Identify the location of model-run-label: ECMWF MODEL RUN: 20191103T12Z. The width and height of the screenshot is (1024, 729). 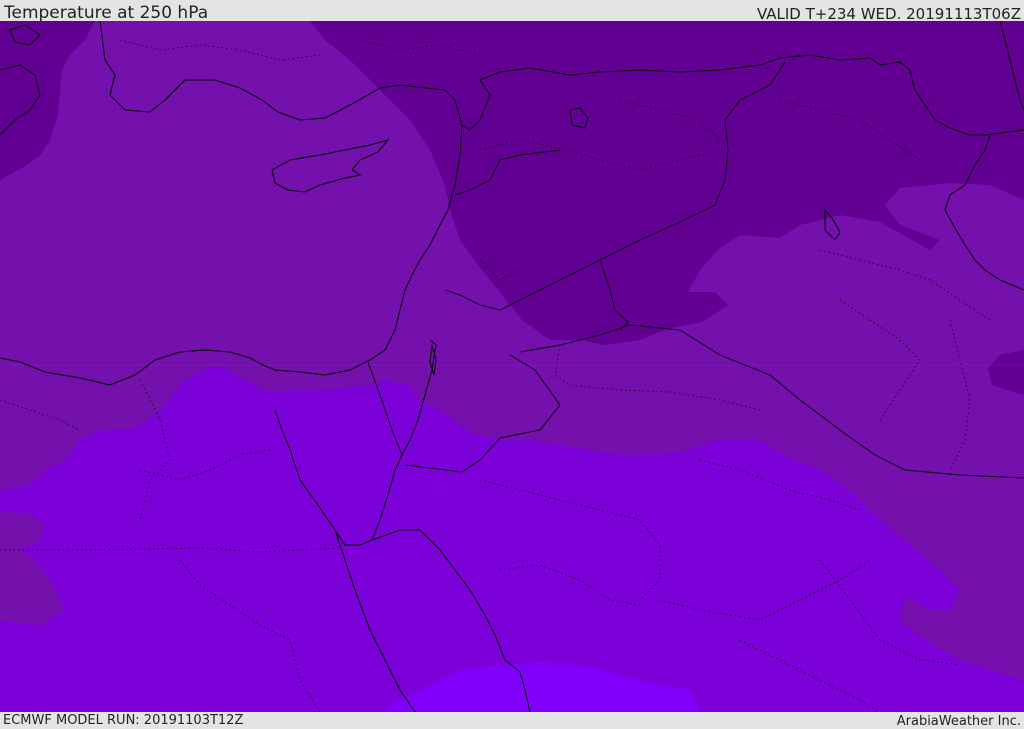
(123, 720).